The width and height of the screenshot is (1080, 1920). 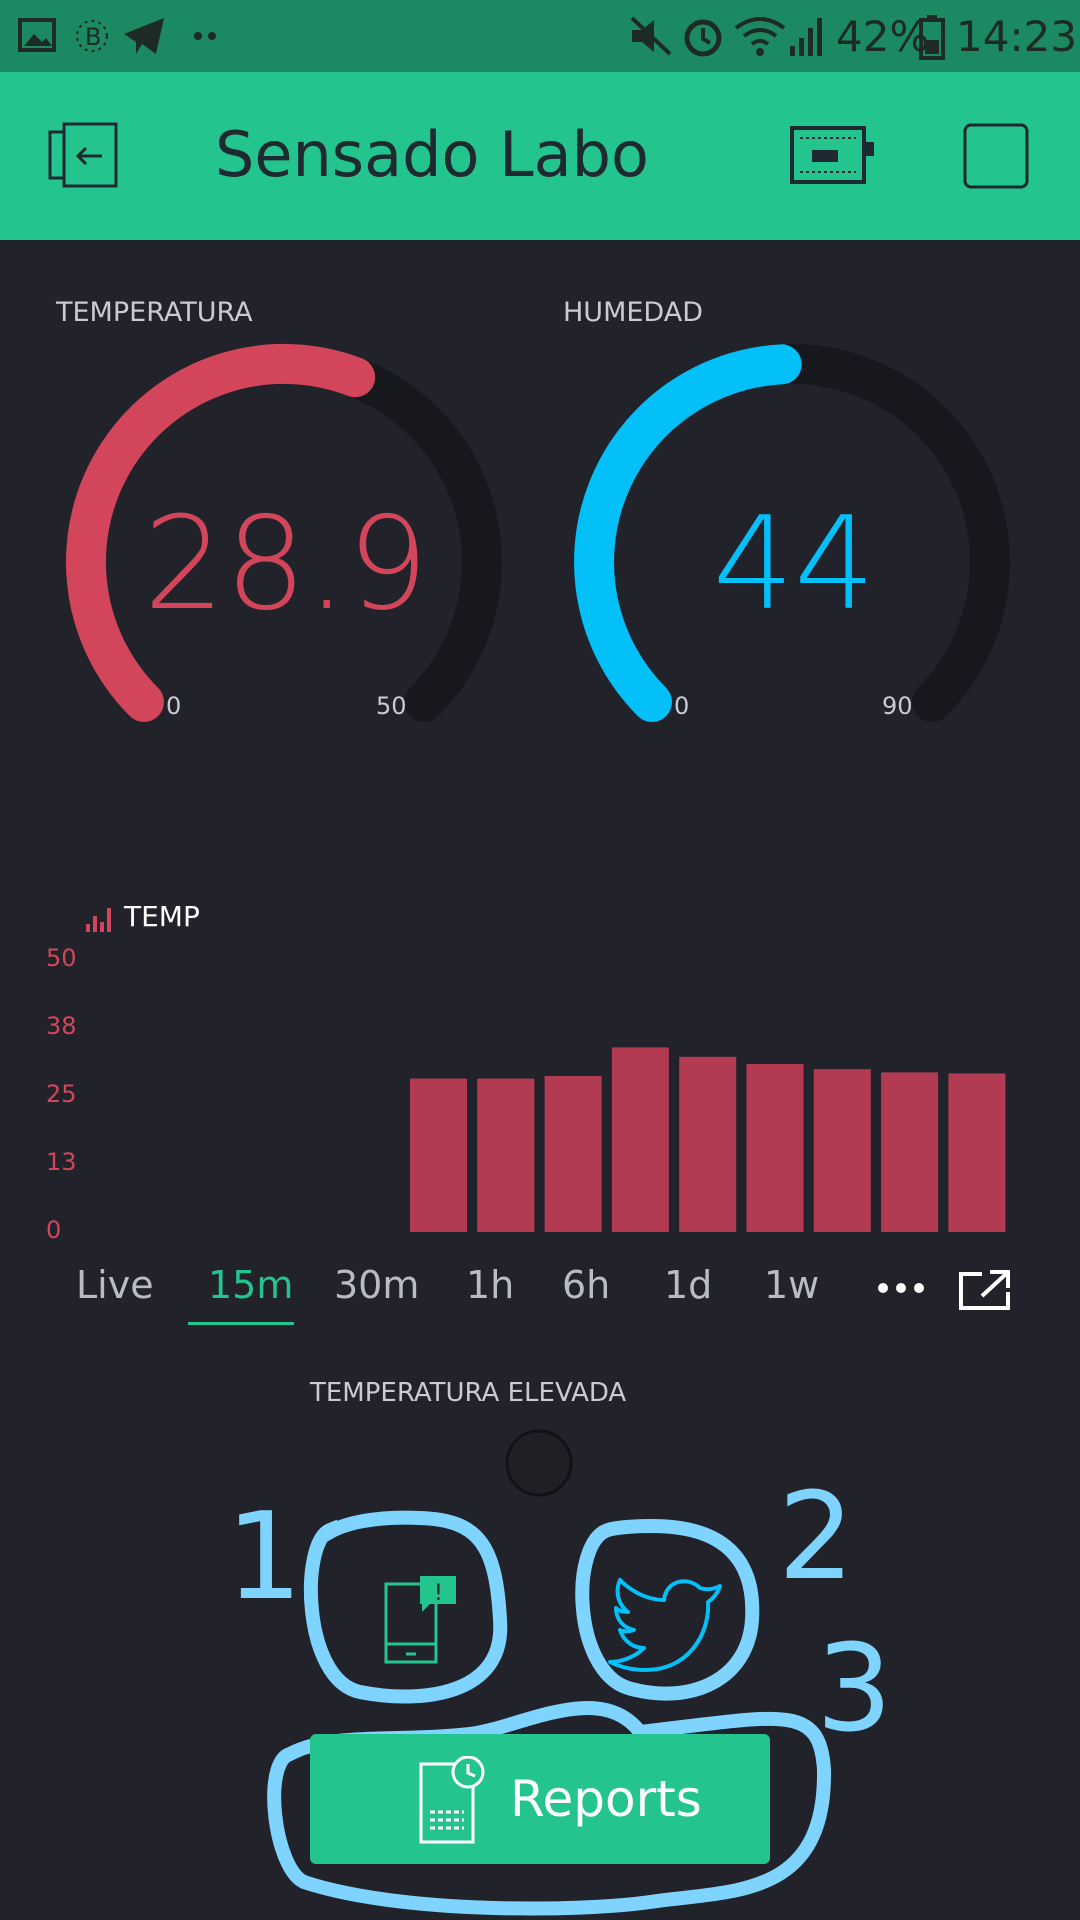 What do you see at coordinates (897, 706) in the screenshot?
I see `gauge-max-humedad: 90` at bounding box center [897, 706].